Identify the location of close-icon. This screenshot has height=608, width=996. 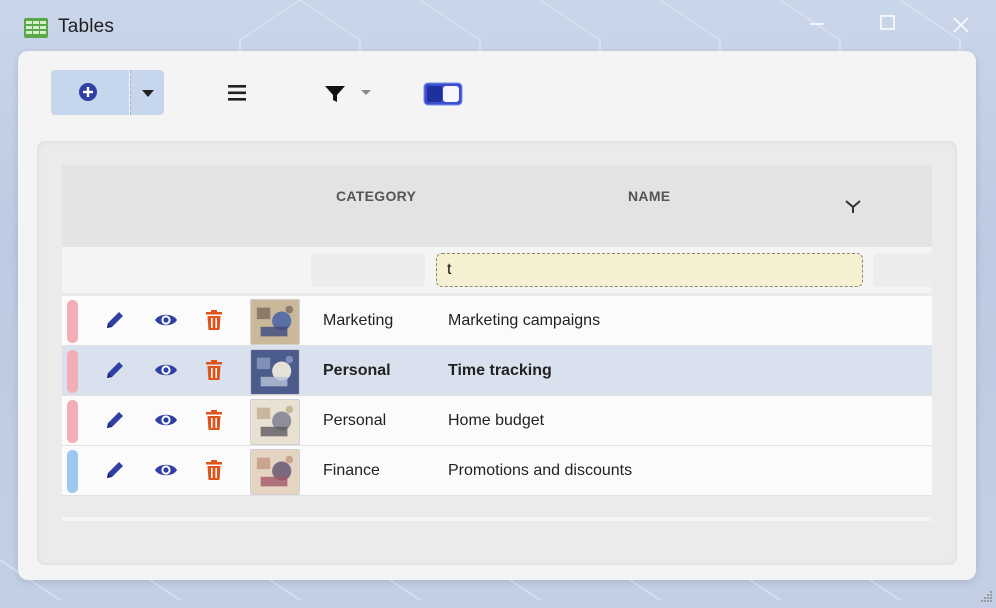
(960, 24).